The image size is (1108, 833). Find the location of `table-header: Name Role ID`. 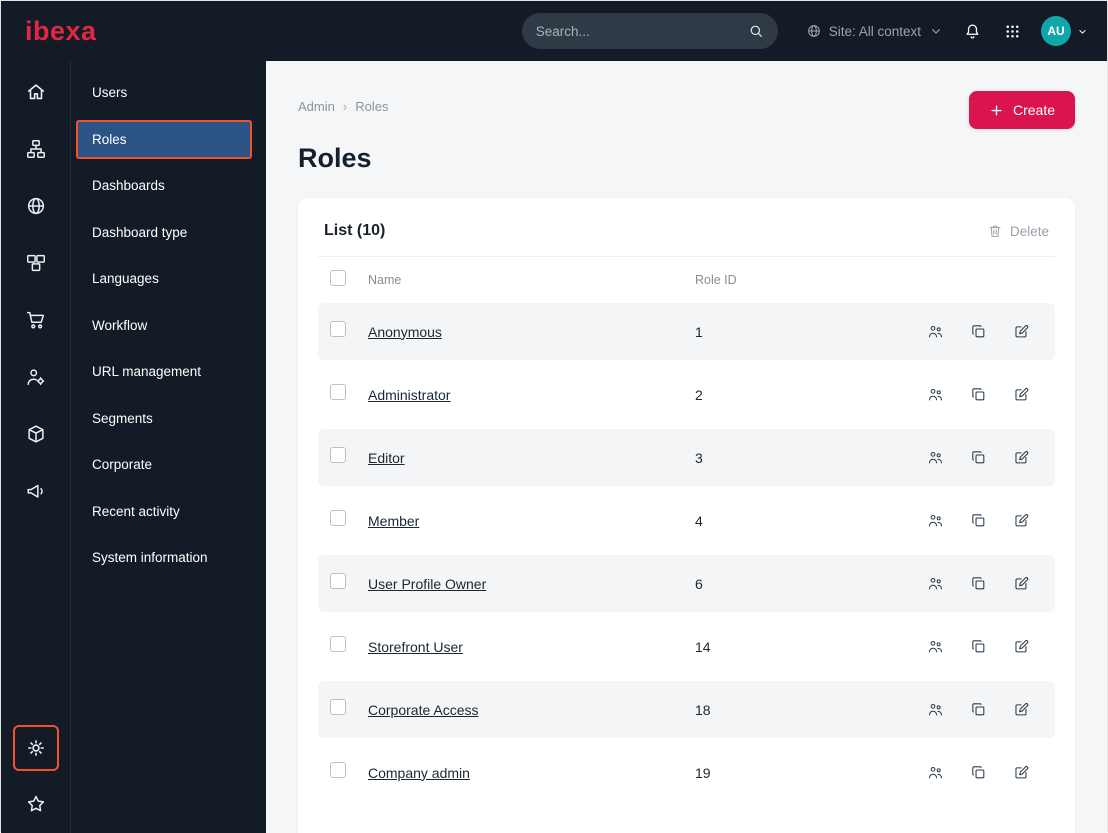

table-header: Name Role ID is located at coordinates (686, 280).